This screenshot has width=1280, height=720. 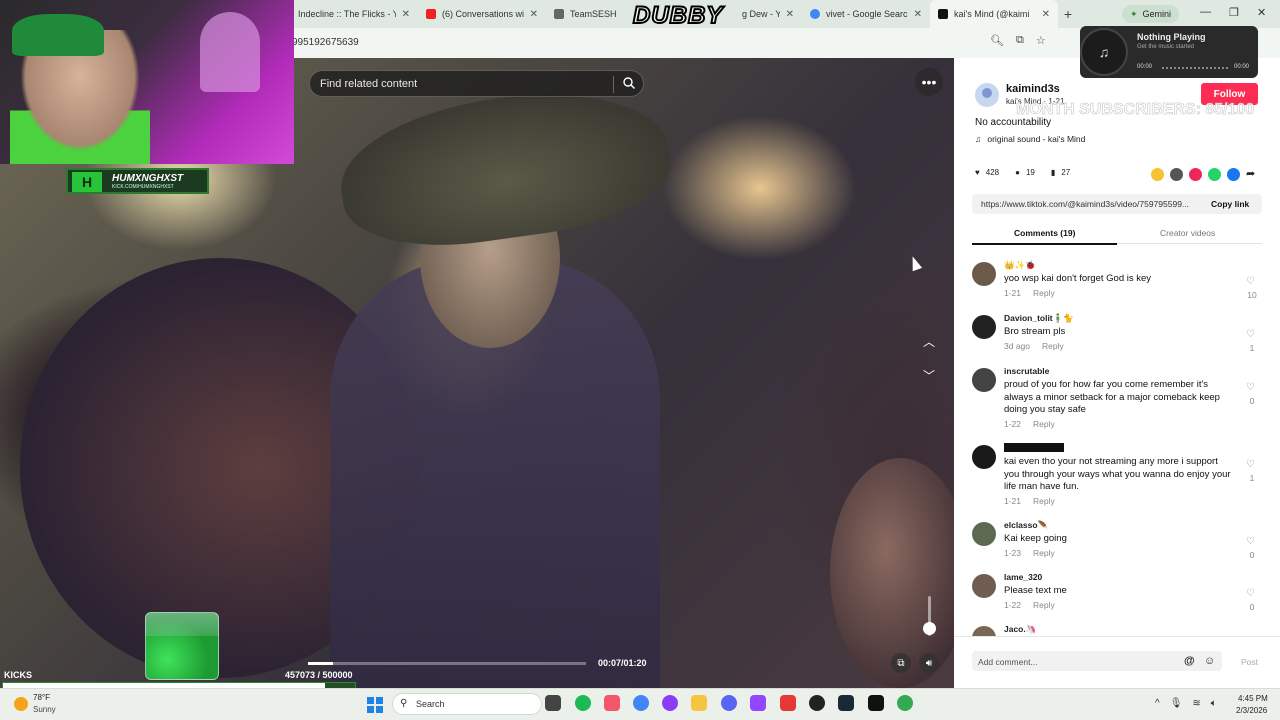 What do you see at coordinates (1023, 577) in the screenshot?
I see `commenter-name: lame_320` at bounding box center [1023, 577].